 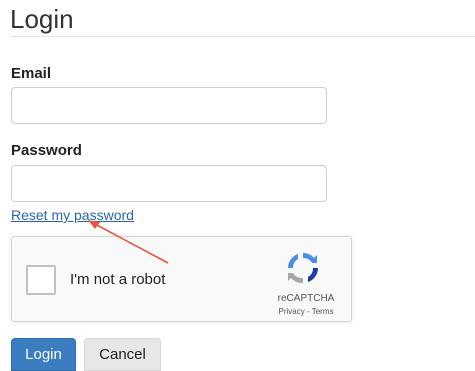 What do you see at coordinates (46, 150) in the screenshot?
I see `password-label: Password` at bounding box center [46, 150].